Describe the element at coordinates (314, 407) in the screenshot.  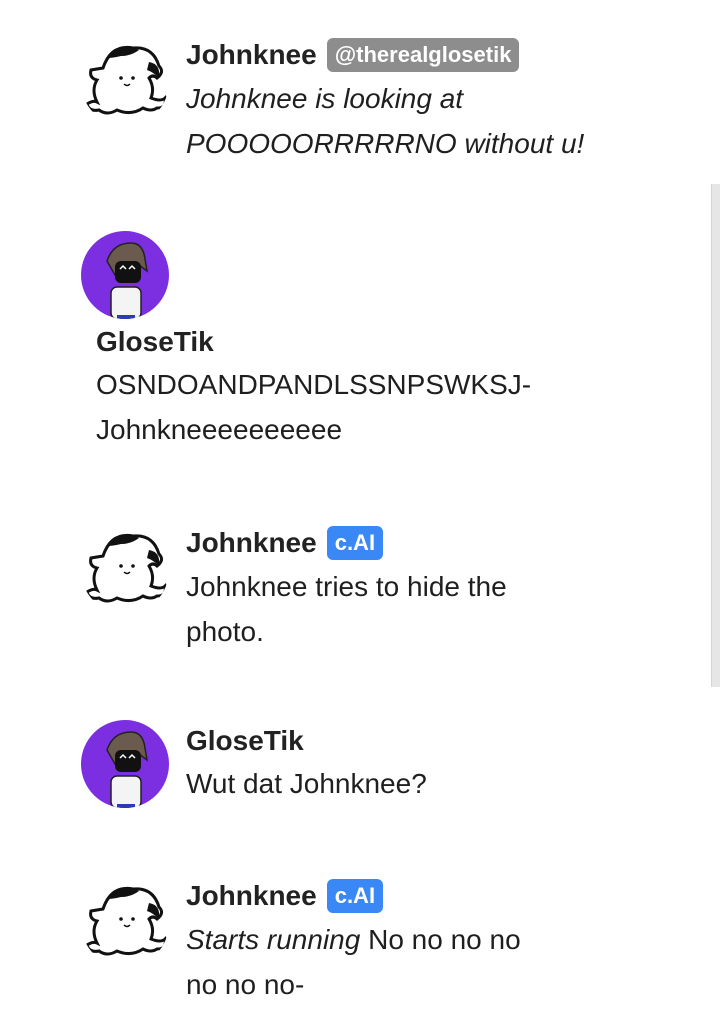
I see `message-text: OSNDOANDPANDLSSNPSWKSJ- Johnkneeeeeeeeee` at that location.